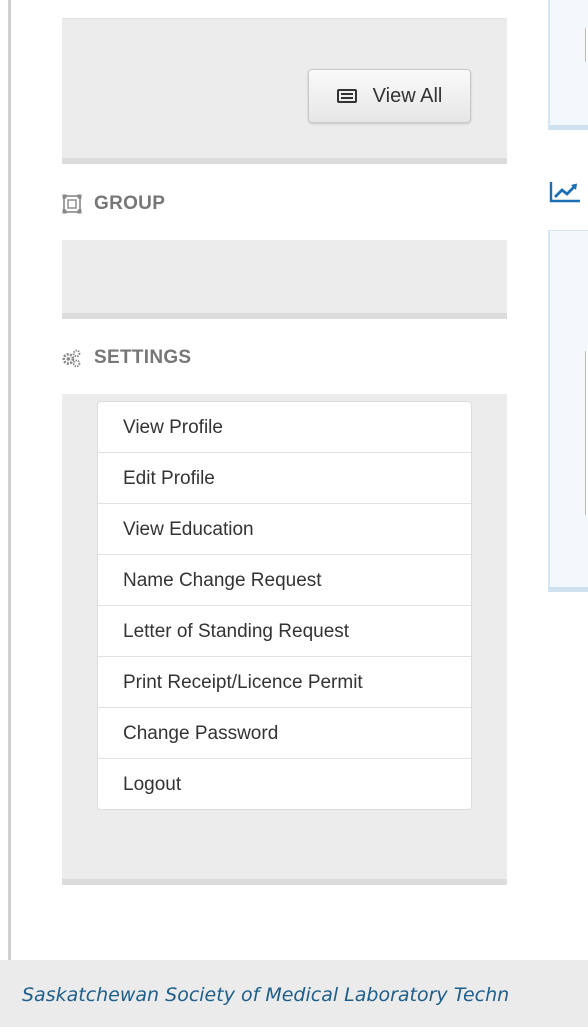  I want to click on group-heading: GROUP, so click(113, 204).